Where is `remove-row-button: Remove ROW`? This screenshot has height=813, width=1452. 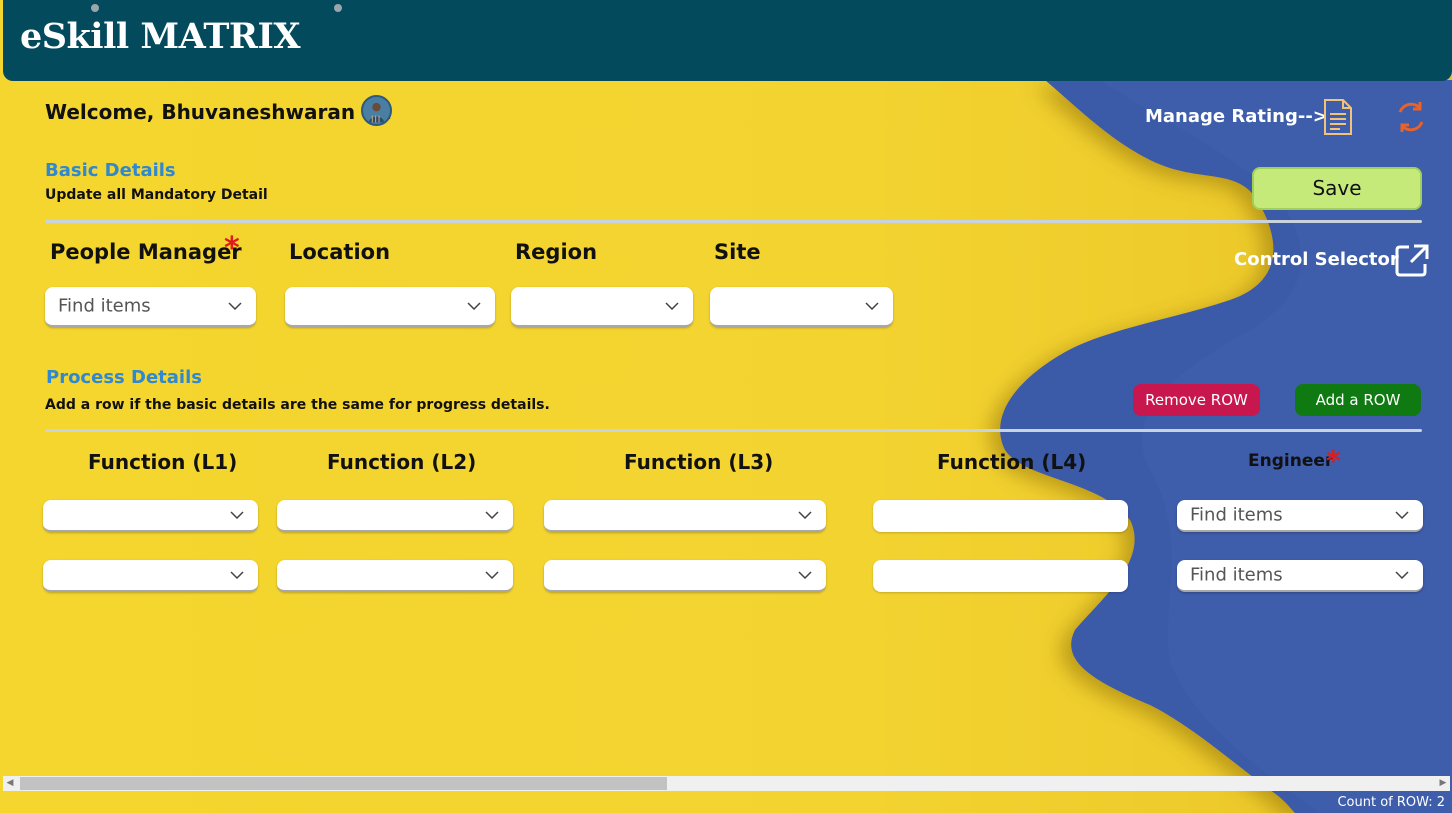
remove-row-button: Remove ROW is located at coordinates (1196, 400).